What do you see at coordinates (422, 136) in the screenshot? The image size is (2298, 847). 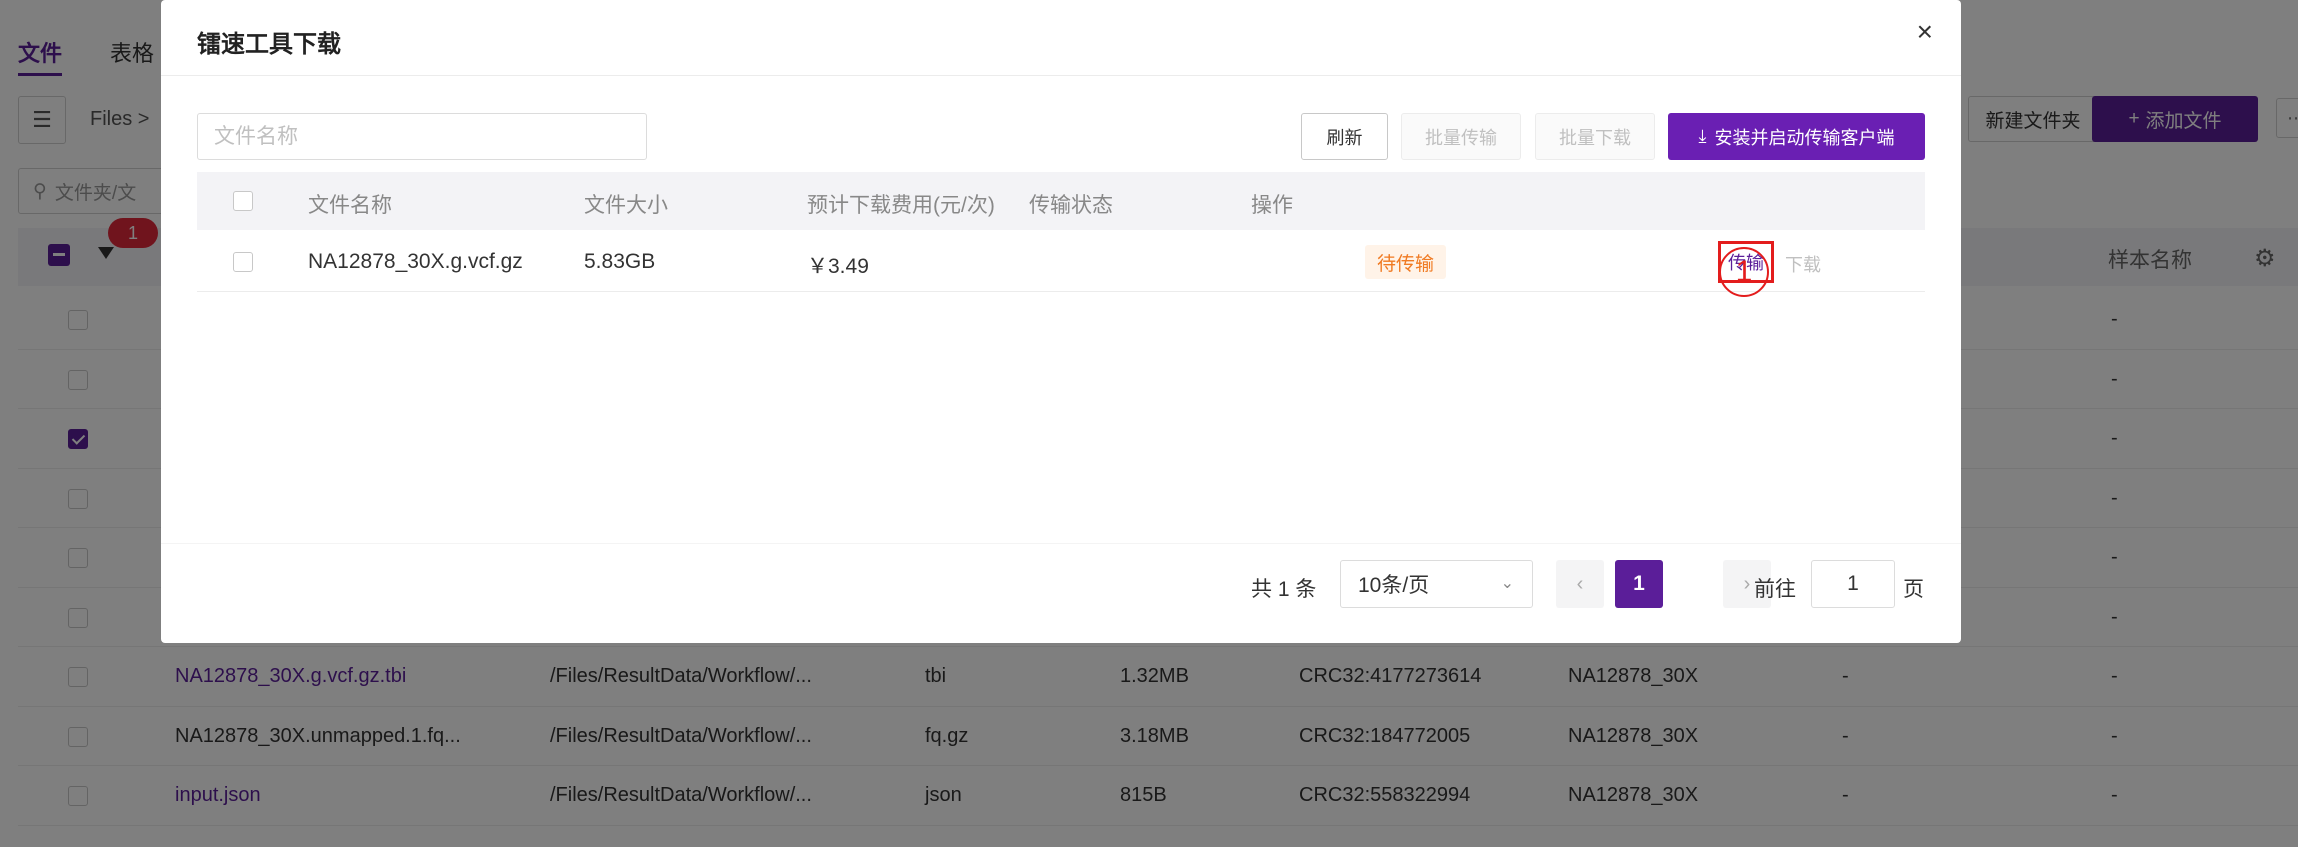 I see `file-name-search-input` at bounding box center [422, 136].